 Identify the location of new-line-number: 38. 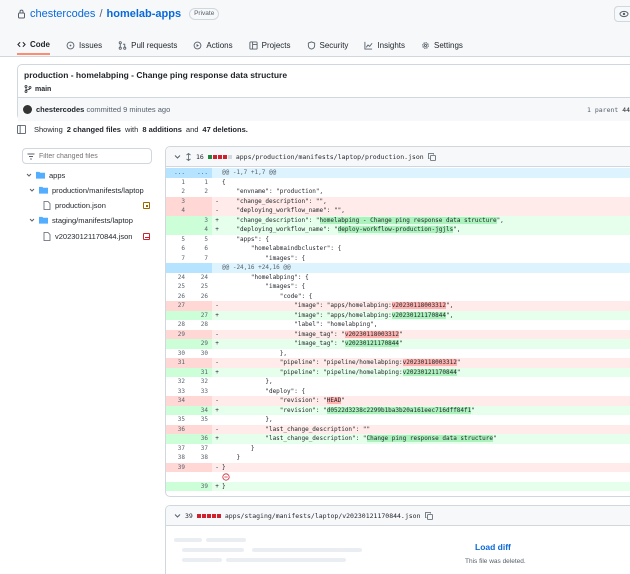
(200, 458).